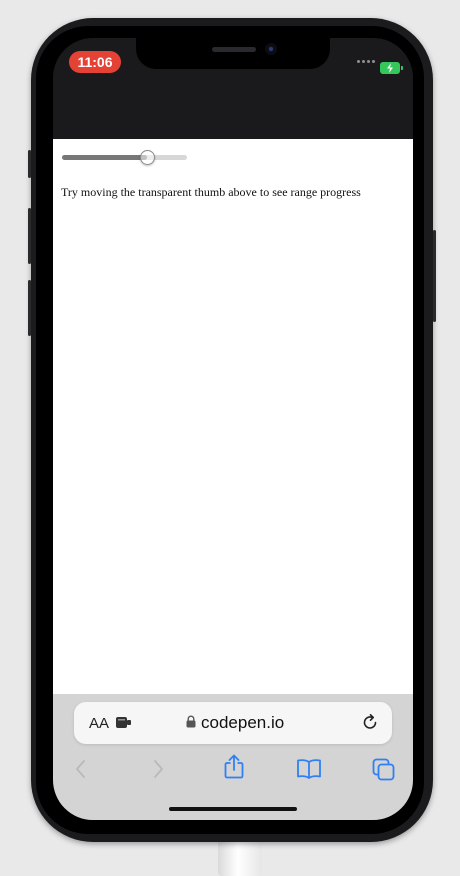  I want to click on text-size-label: AA, so click(99, 723).